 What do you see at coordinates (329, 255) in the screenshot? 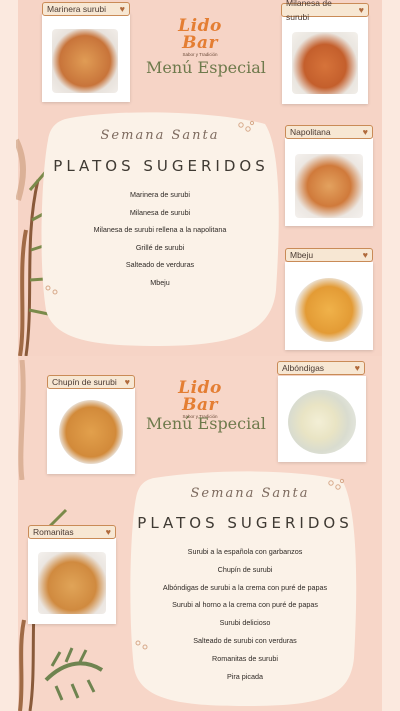
I see `tag-mbeju: Mbeju ♥` at bounding box center [329, 255].